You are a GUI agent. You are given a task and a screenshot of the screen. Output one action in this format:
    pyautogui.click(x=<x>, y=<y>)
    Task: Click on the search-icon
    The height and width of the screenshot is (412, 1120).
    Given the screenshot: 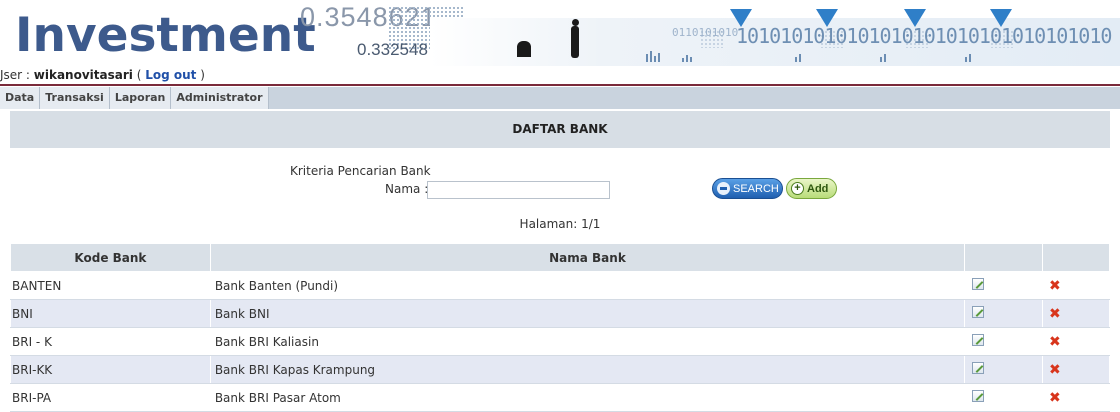 What is the action you would take?
    pyautogui.click(x=723, y=188)
    